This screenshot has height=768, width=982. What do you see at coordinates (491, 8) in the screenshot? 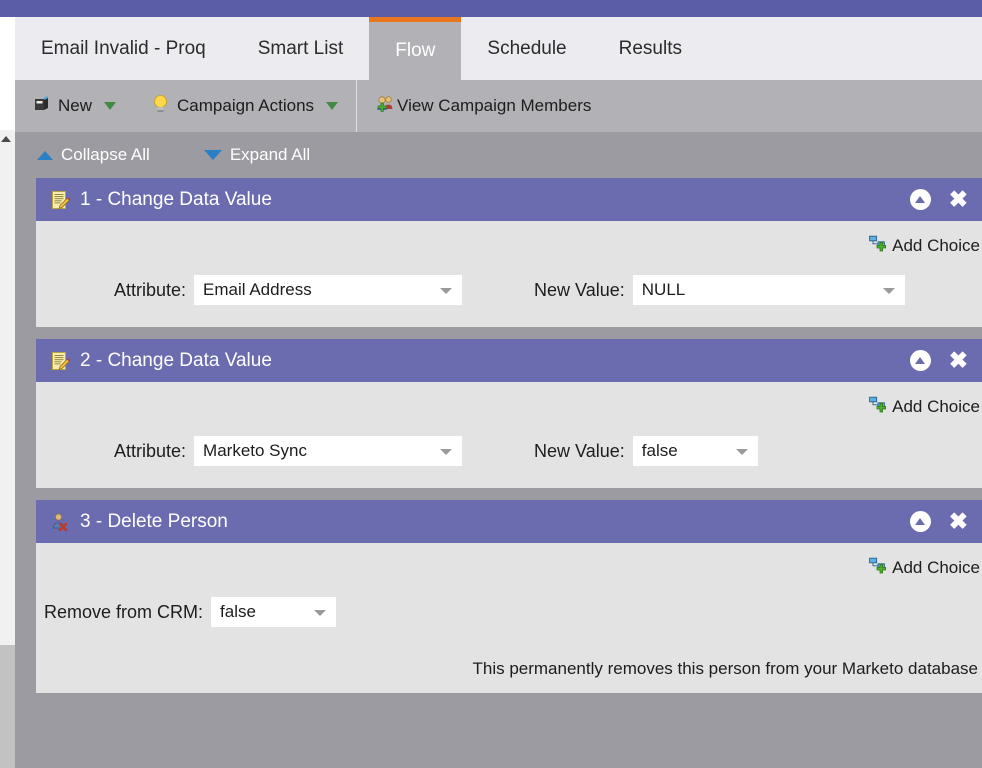
I see `window-title-strip` at bounding box center [491, 8].